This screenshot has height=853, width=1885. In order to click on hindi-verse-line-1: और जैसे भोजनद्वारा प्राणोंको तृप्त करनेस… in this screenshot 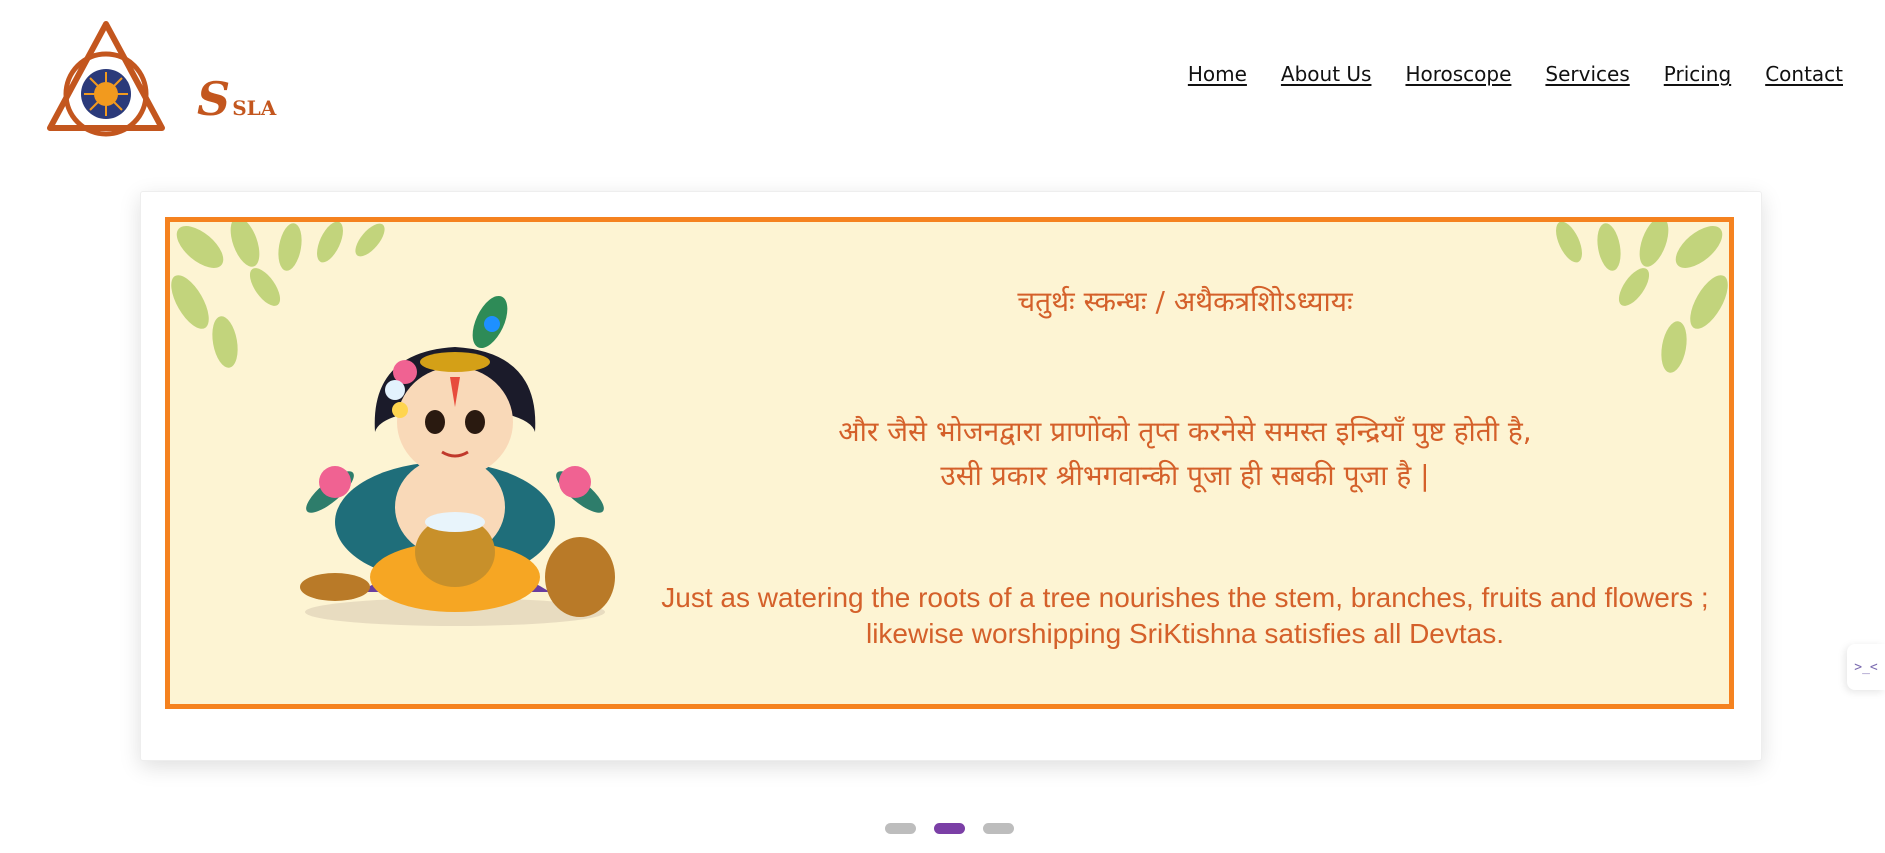, I will do `click(1185, 431)`.